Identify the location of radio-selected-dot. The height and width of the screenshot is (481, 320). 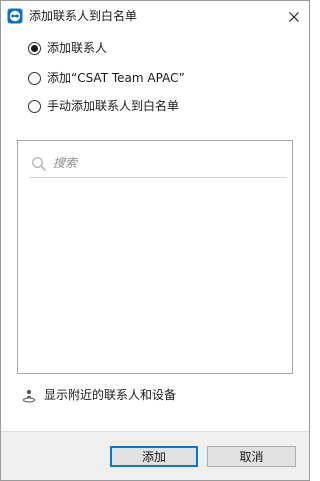
(34, 48).